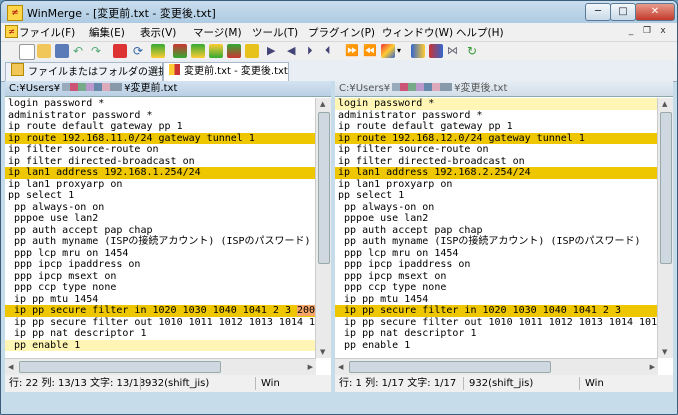 This screenshot has width=678, height=415. I want to click on redo-icon: ↷, so click(98, 51).